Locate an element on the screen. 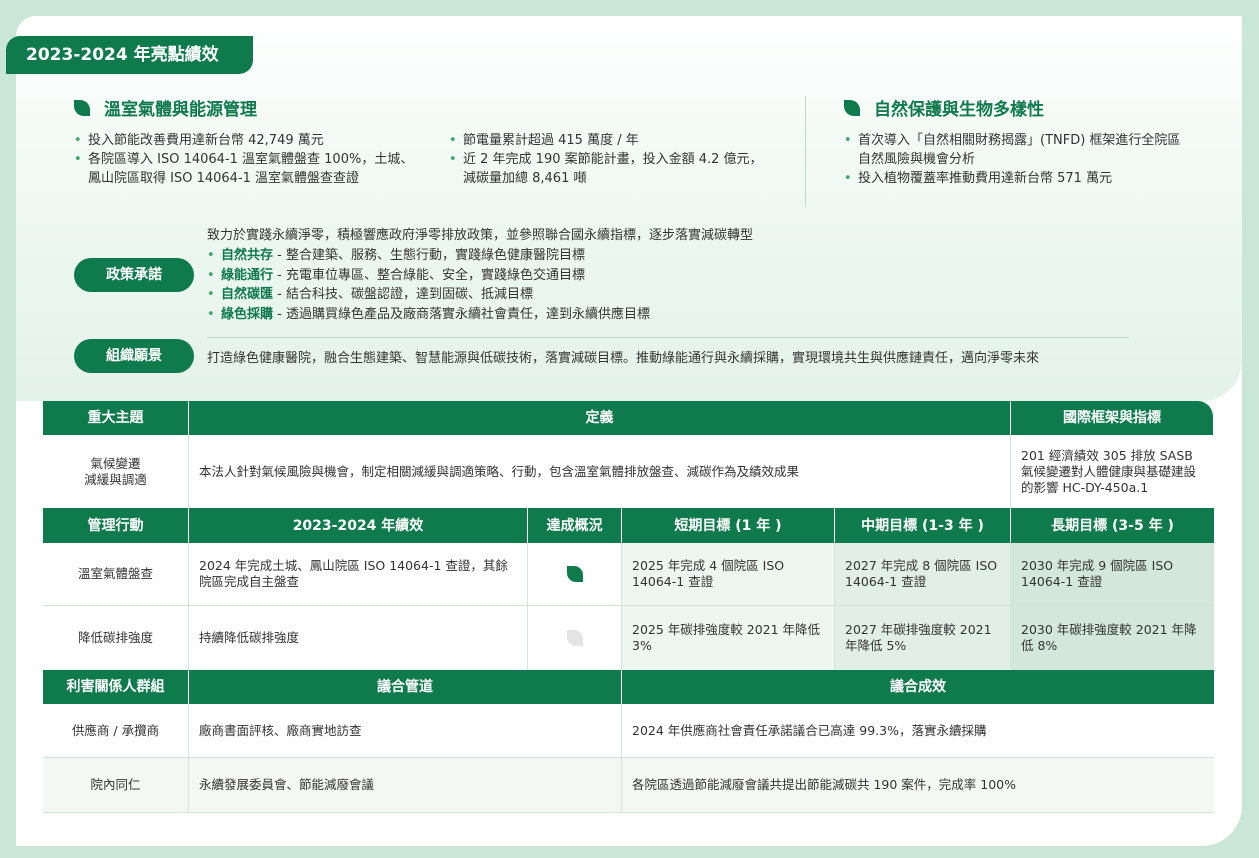  channel-cell: 廠商書面評核、廠商實地訪查 is located at coordinates (405, 730).